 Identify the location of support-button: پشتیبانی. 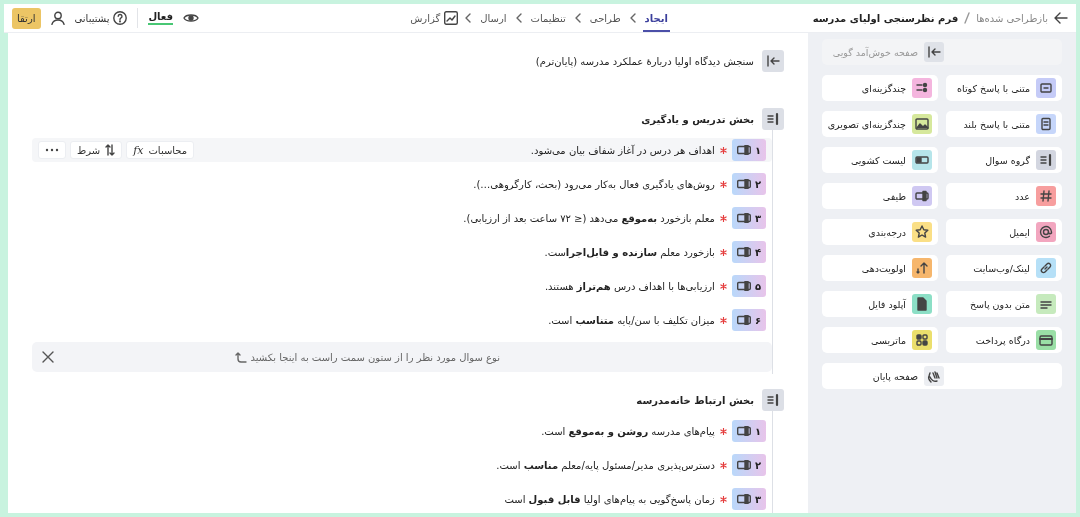
(101, 18).